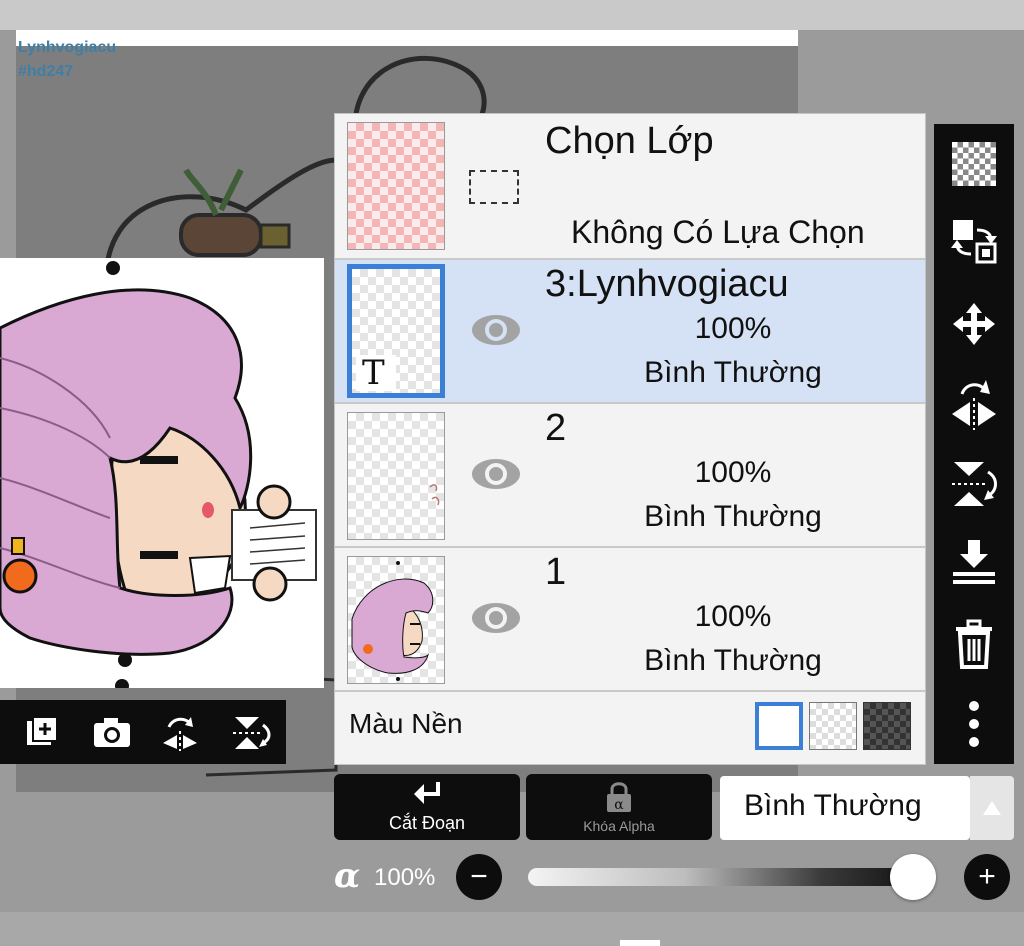  Describe the element at coordinates (396, 331) in the screenshot. I see `layer-thumbnail-3: T` at that location.